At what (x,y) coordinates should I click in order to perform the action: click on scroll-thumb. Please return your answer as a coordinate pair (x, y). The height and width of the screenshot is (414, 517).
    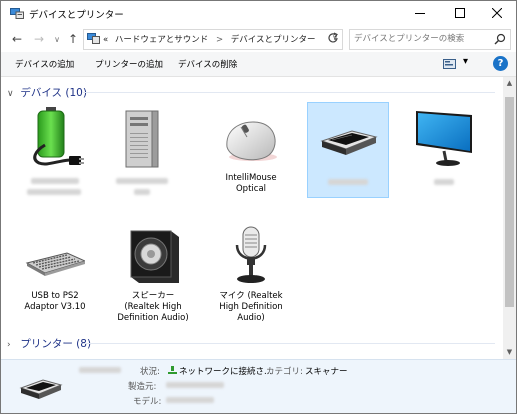
    Looking at the image, I should click on (509, 202).